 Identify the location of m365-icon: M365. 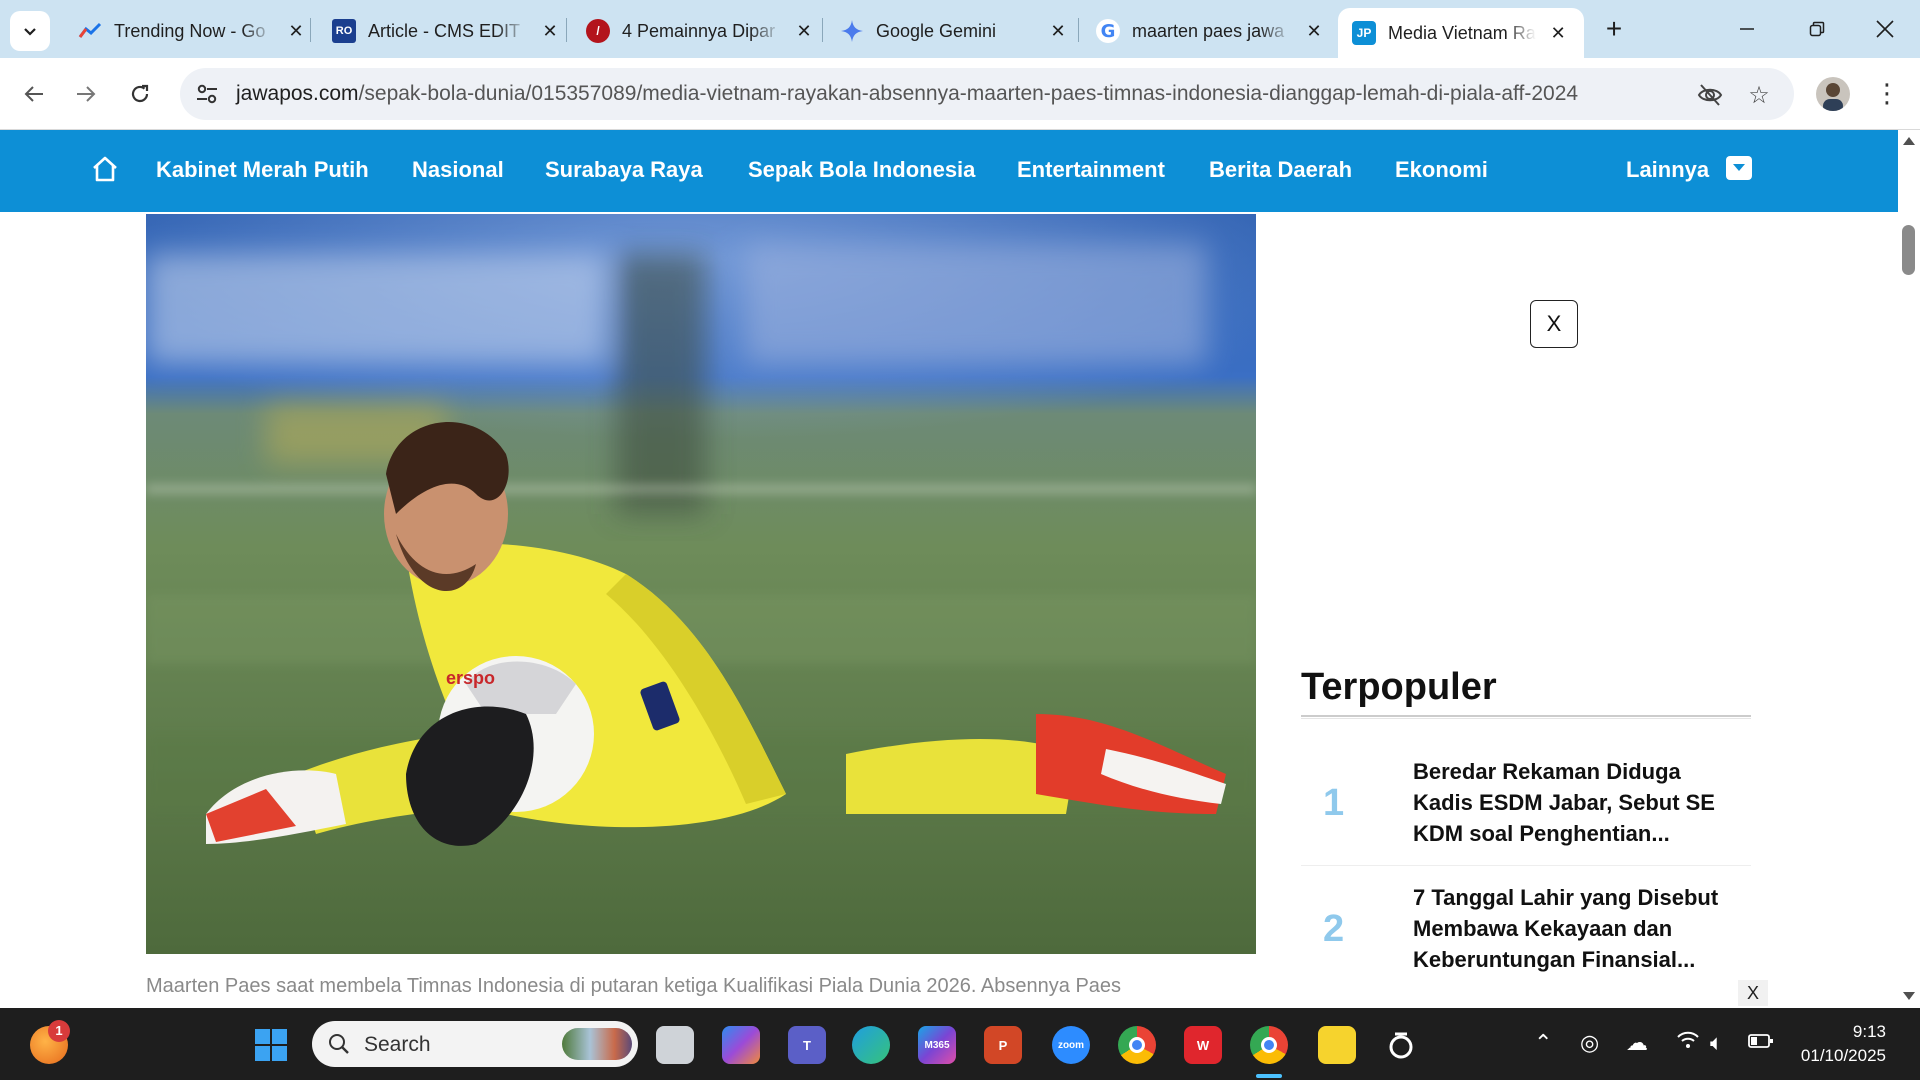
(937, 1045).